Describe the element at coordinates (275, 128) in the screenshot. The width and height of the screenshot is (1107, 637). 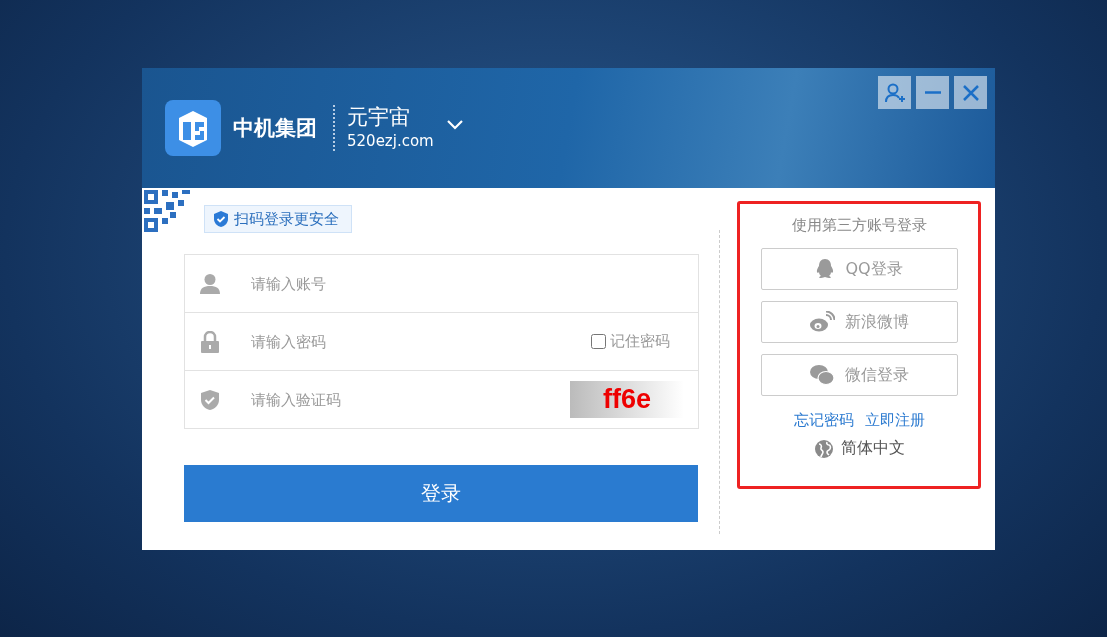
I see `brand-name: 中机集团` at that location.